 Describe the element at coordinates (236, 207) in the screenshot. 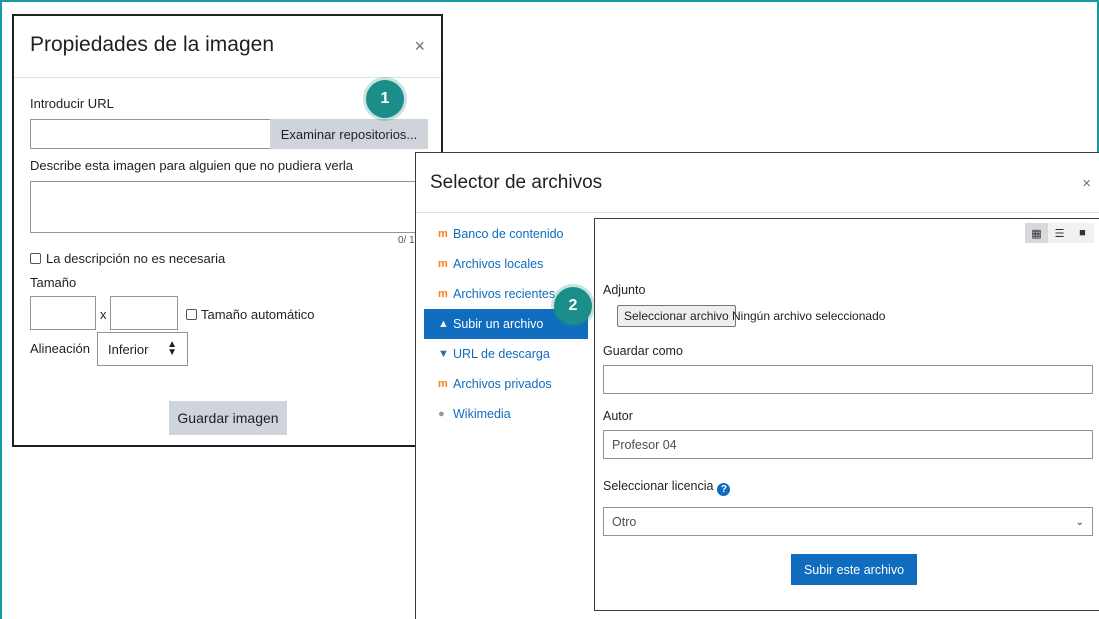

I see `description-textarea` at that location.